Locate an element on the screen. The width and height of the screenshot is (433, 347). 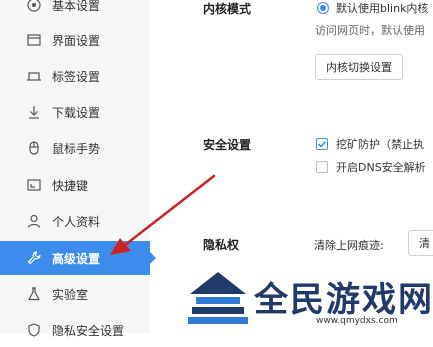
security-settings-title: 安全设置 is located at coordinates (227, 145).